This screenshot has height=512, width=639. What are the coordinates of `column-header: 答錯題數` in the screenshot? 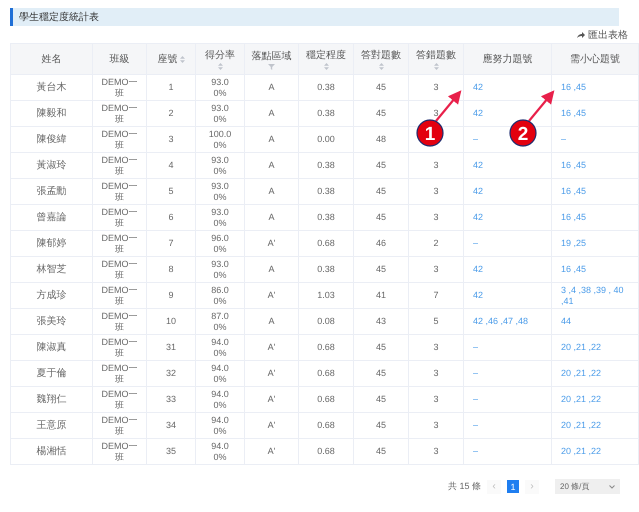 It's located at (436, 59).